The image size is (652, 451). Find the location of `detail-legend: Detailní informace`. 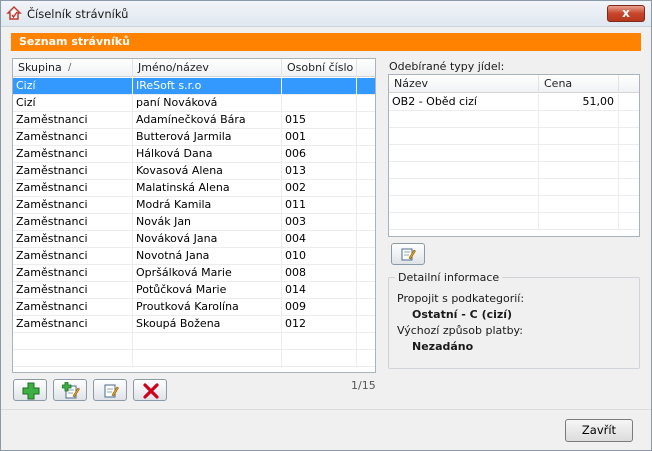

detail-legend: Detailní informace is located at coordinates (449, 277).